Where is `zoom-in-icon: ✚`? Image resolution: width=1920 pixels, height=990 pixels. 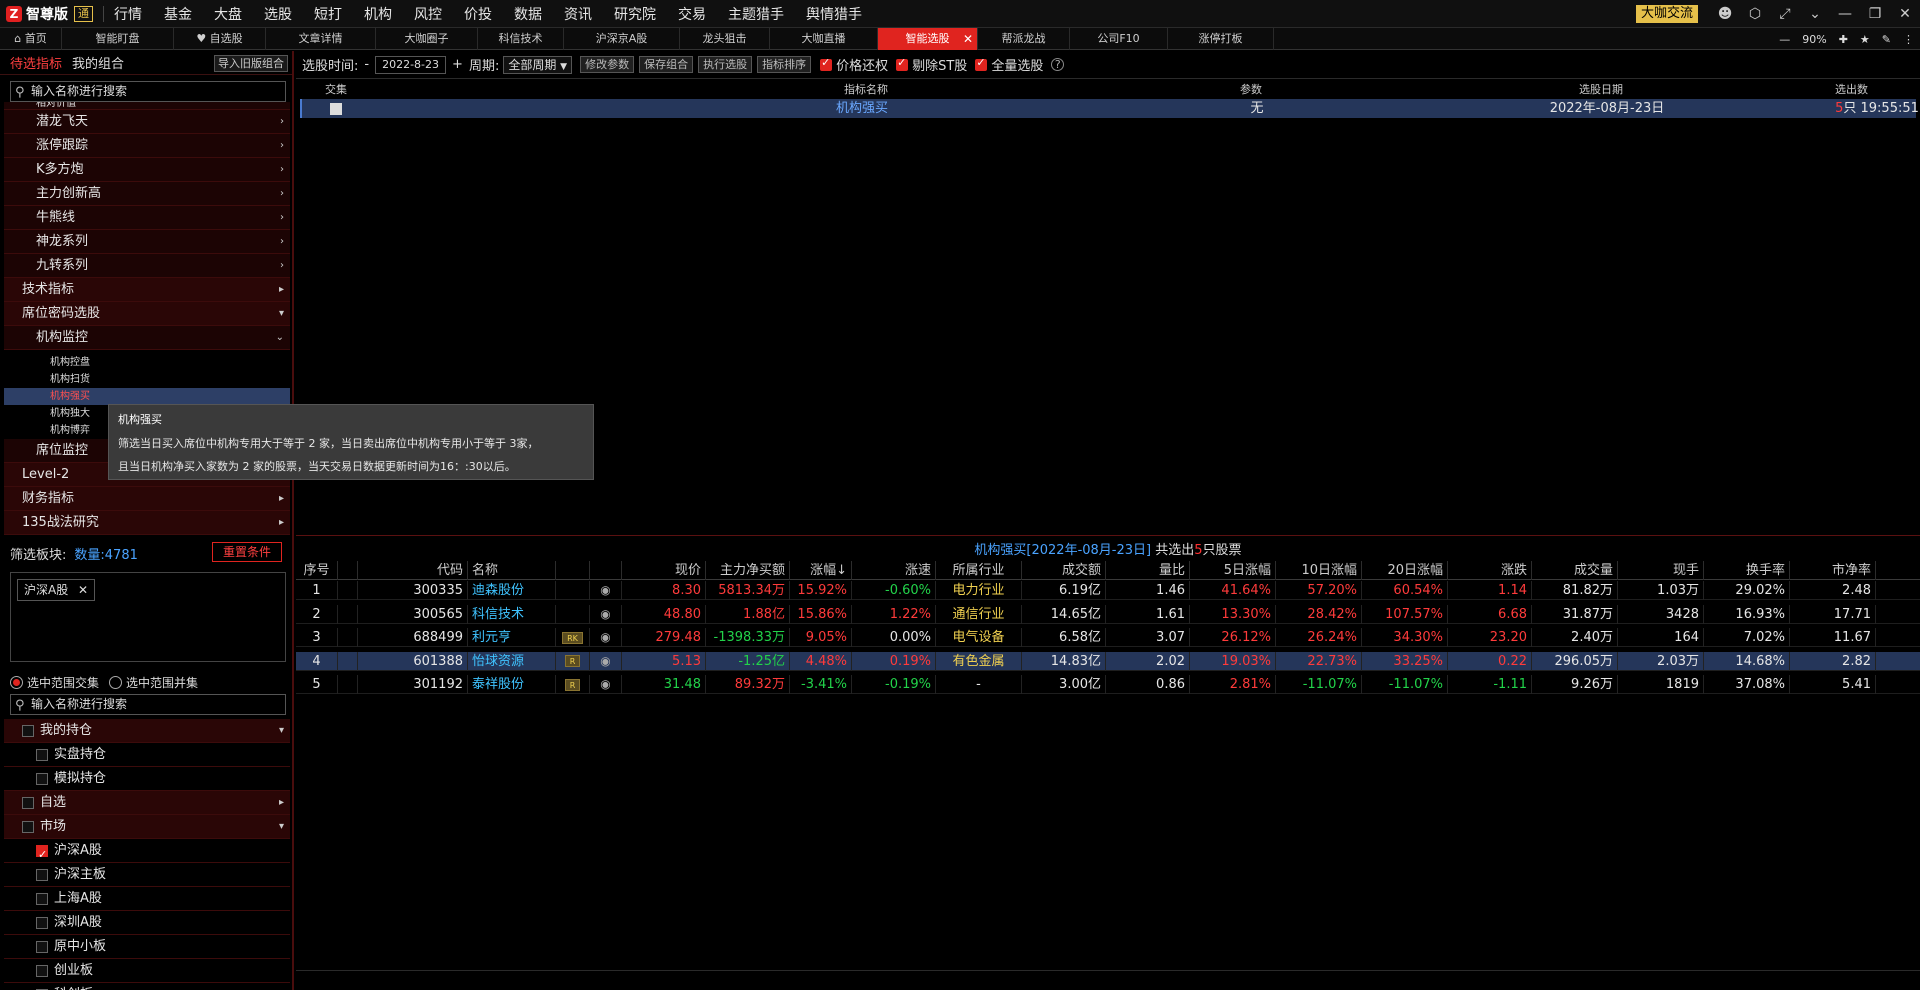 zoom-in-icon: ✚ is located at coordinates (1843, 39).